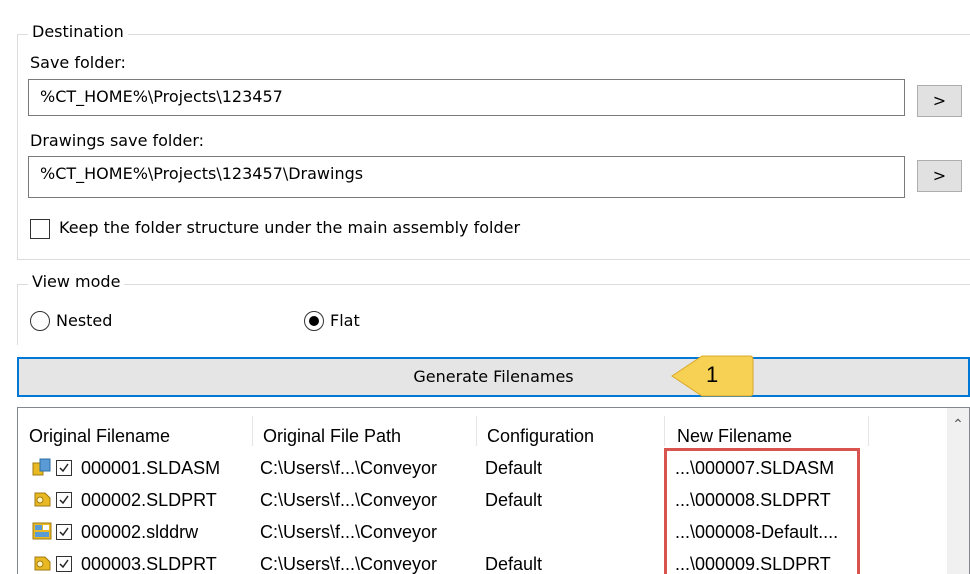  Describe the element at coordinates (117, 140) in the screenshot. I see `drawings-folder-label: Drawings save folder:` at that location.